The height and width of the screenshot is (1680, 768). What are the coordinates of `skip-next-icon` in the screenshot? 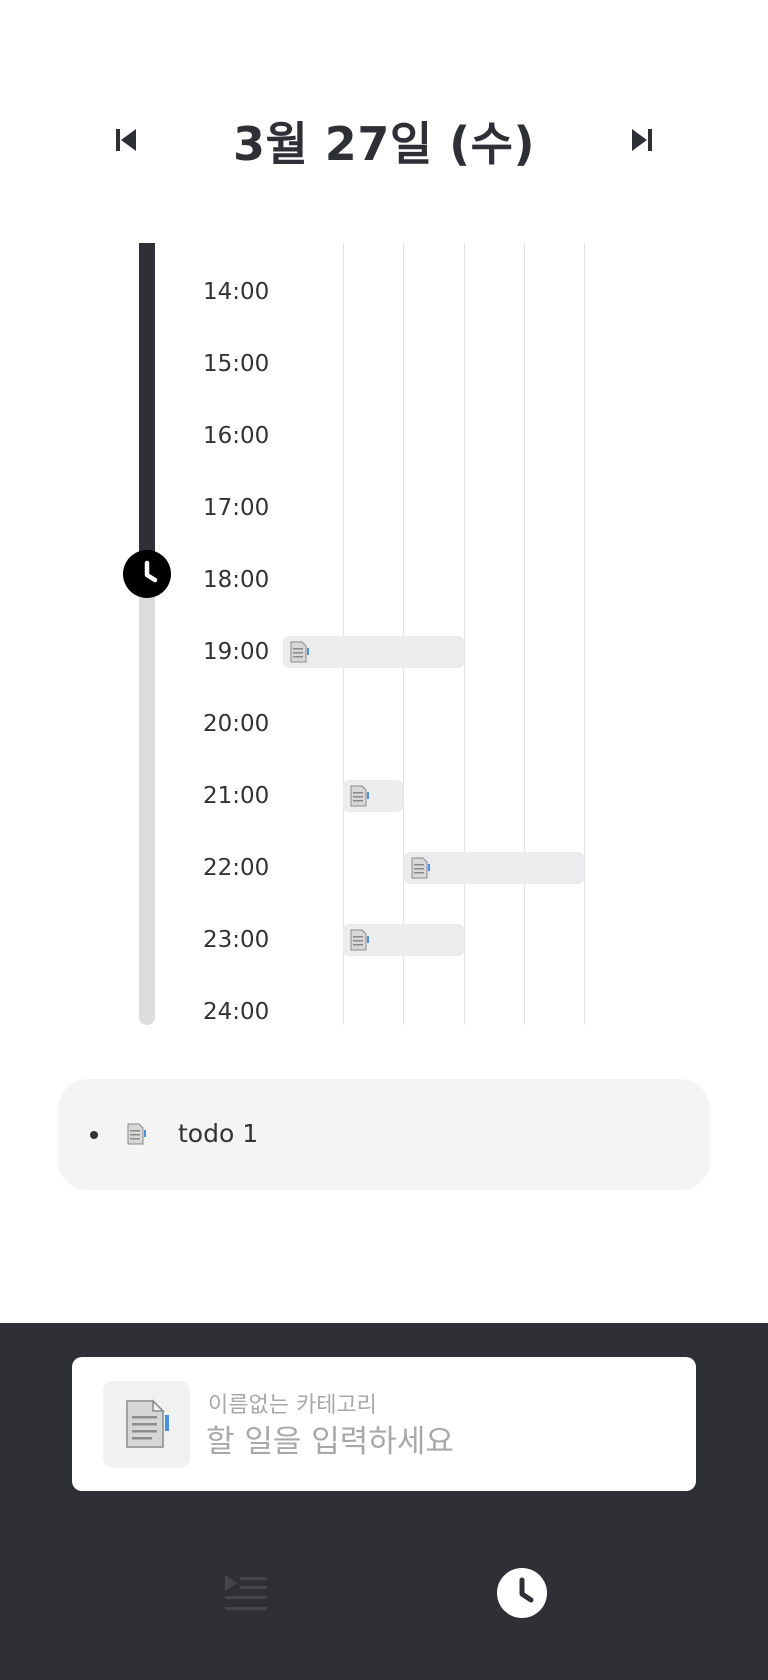 It's located at (642, 140).